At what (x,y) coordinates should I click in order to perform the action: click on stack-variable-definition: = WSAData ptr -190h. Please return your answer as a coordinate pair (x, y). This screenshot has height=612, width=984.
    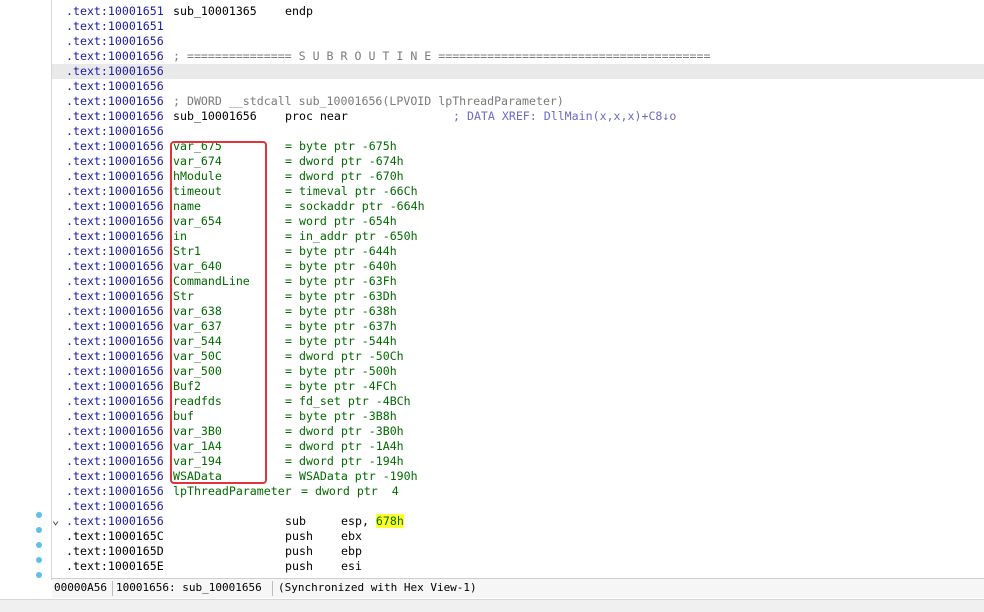
    Looking at the image, I should click on (351, 476).